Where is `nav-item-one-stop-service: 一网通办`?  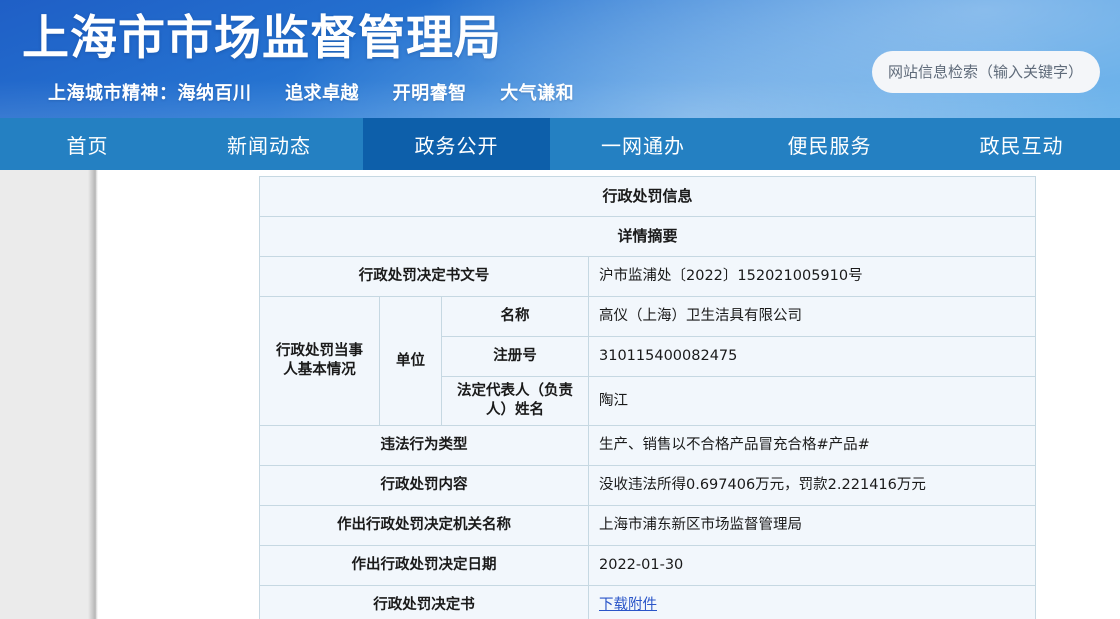
nav-item-one-stop-service: 一网通办 is located at coordinates (643, 144).